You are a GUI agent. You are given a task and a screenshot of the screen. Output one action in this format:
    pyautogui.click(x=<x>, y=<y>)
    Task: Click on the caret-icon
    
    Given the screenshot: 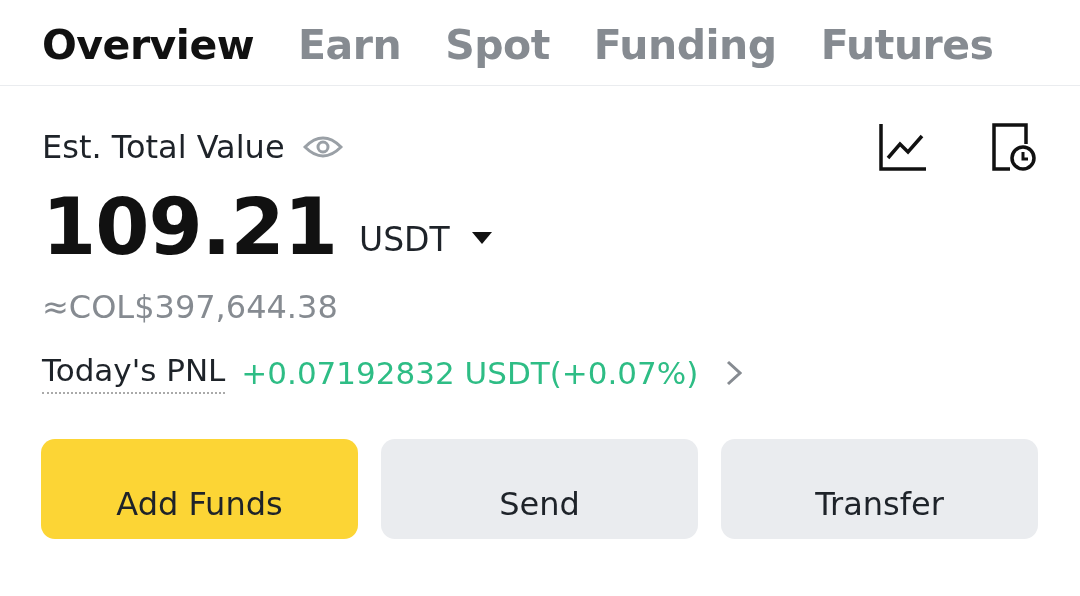 What is the action you would take?
    pyautogui.click(x=481, y=238)
    